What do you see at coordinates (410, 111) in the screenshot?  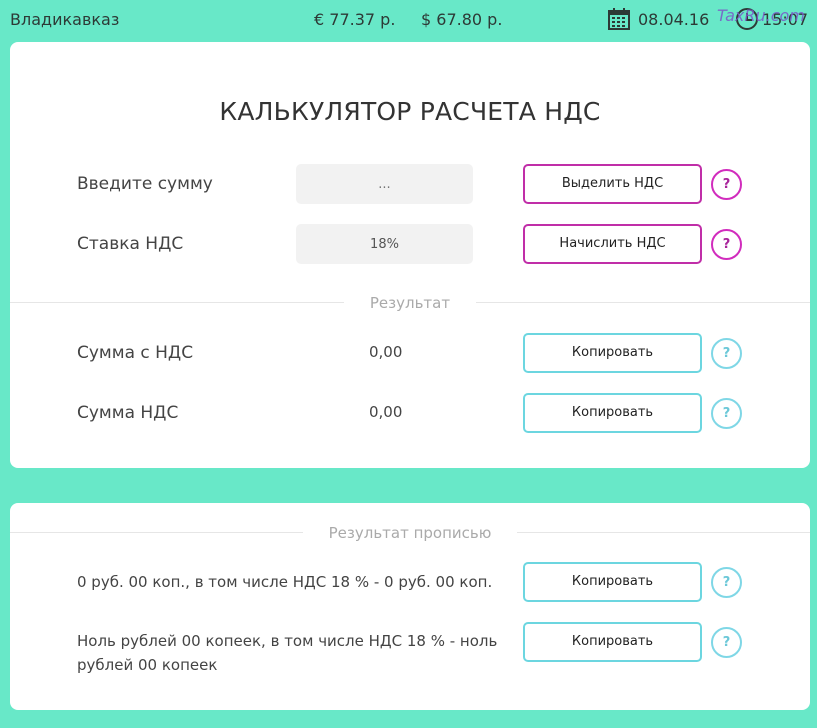 I see `page-title: КАЛЬКУЛЯТОР РАСЧЕТА НДС` at bounding box center [410, 111].